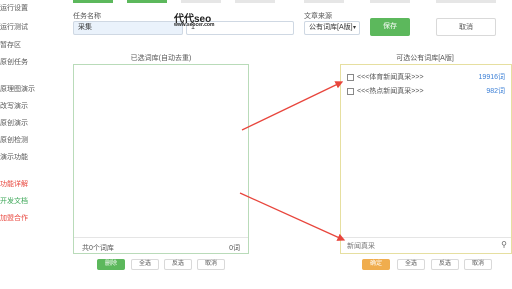 The image size is (512, 289). What do you see at coordinates (10, 45) in the screenshot?
I see `sidebar-item-staging: 暂存区` at bounding box center [10, 45].